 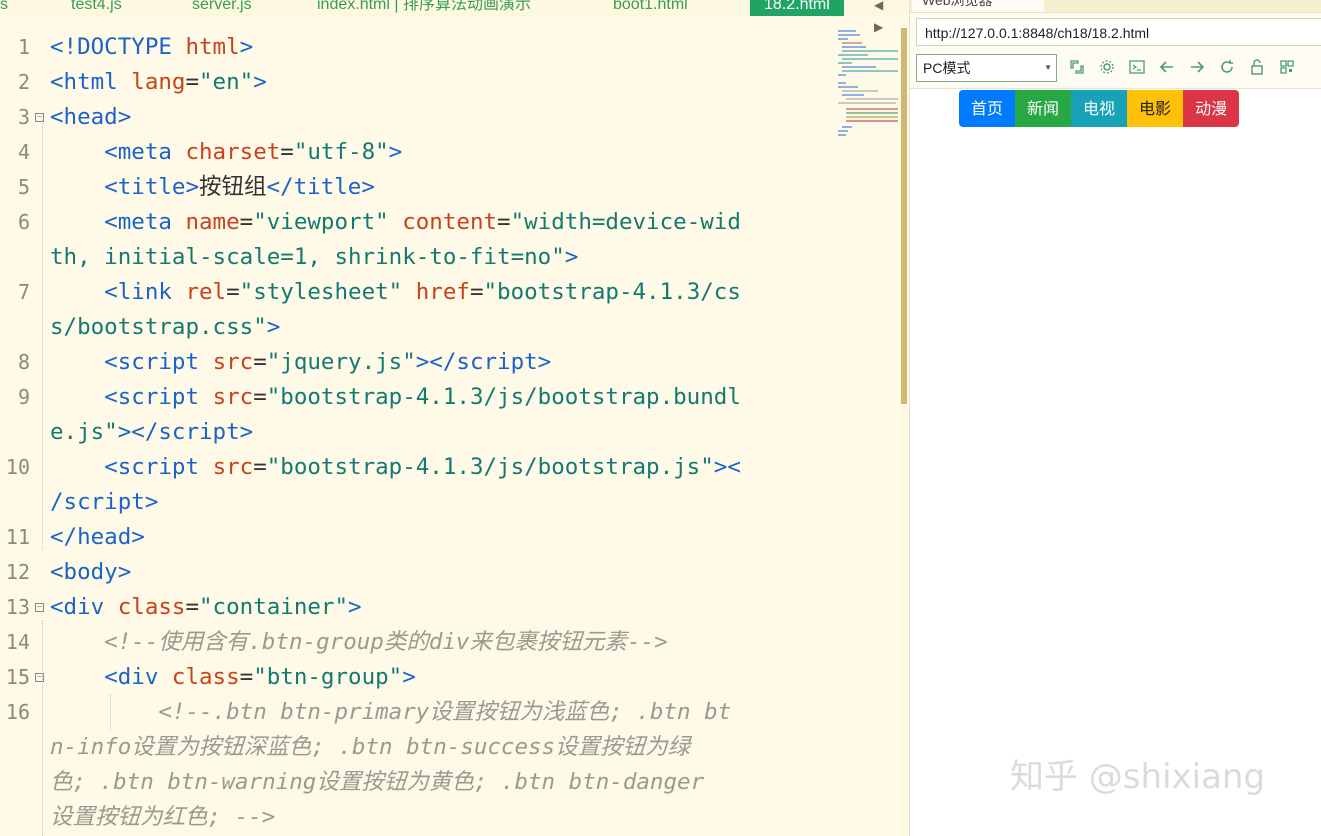 What do you see at coordinates (104, 502) in the screenshot?
I see `code-text: /script>` at bounding box center [104, 502].